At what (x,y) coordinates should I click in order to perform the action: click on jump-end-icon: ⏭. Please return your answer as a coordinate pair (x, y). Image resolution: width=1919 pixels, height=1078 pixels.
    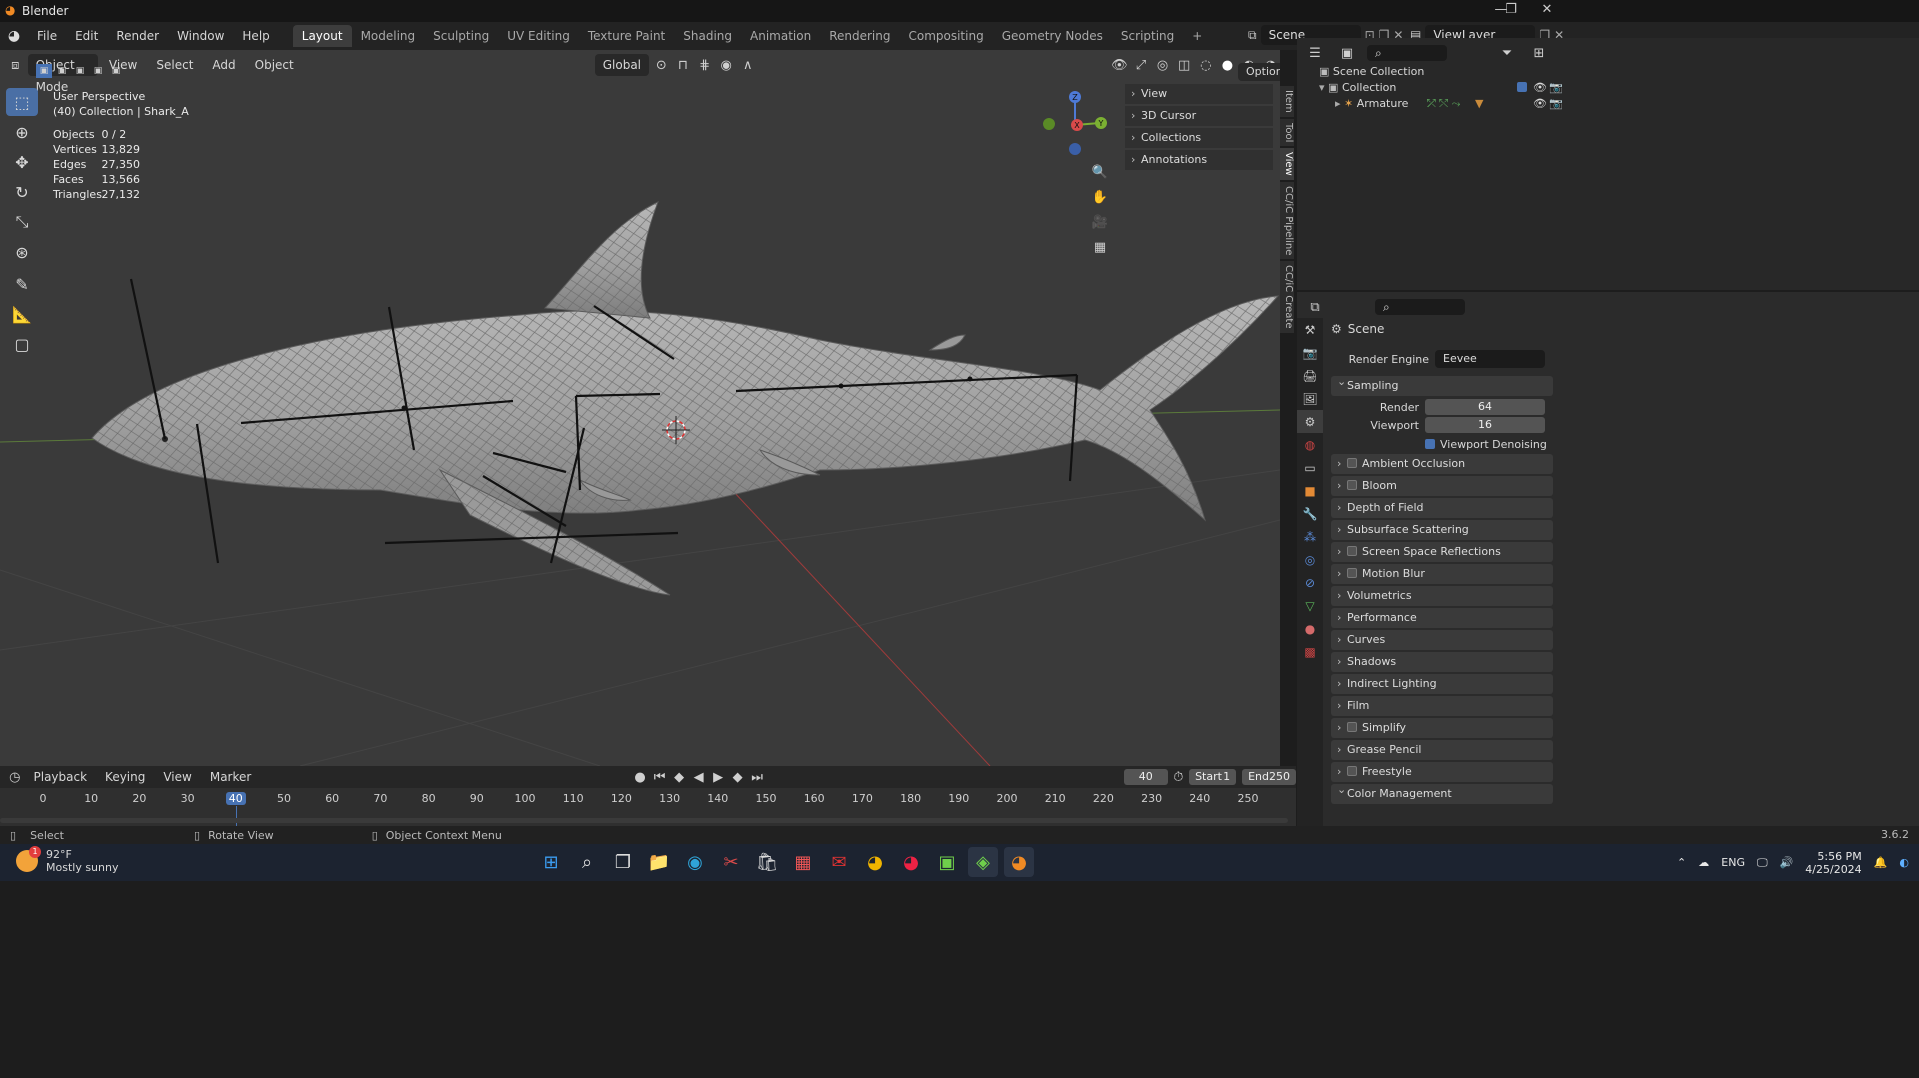
    Looking at the image, I should click on (757, 777).